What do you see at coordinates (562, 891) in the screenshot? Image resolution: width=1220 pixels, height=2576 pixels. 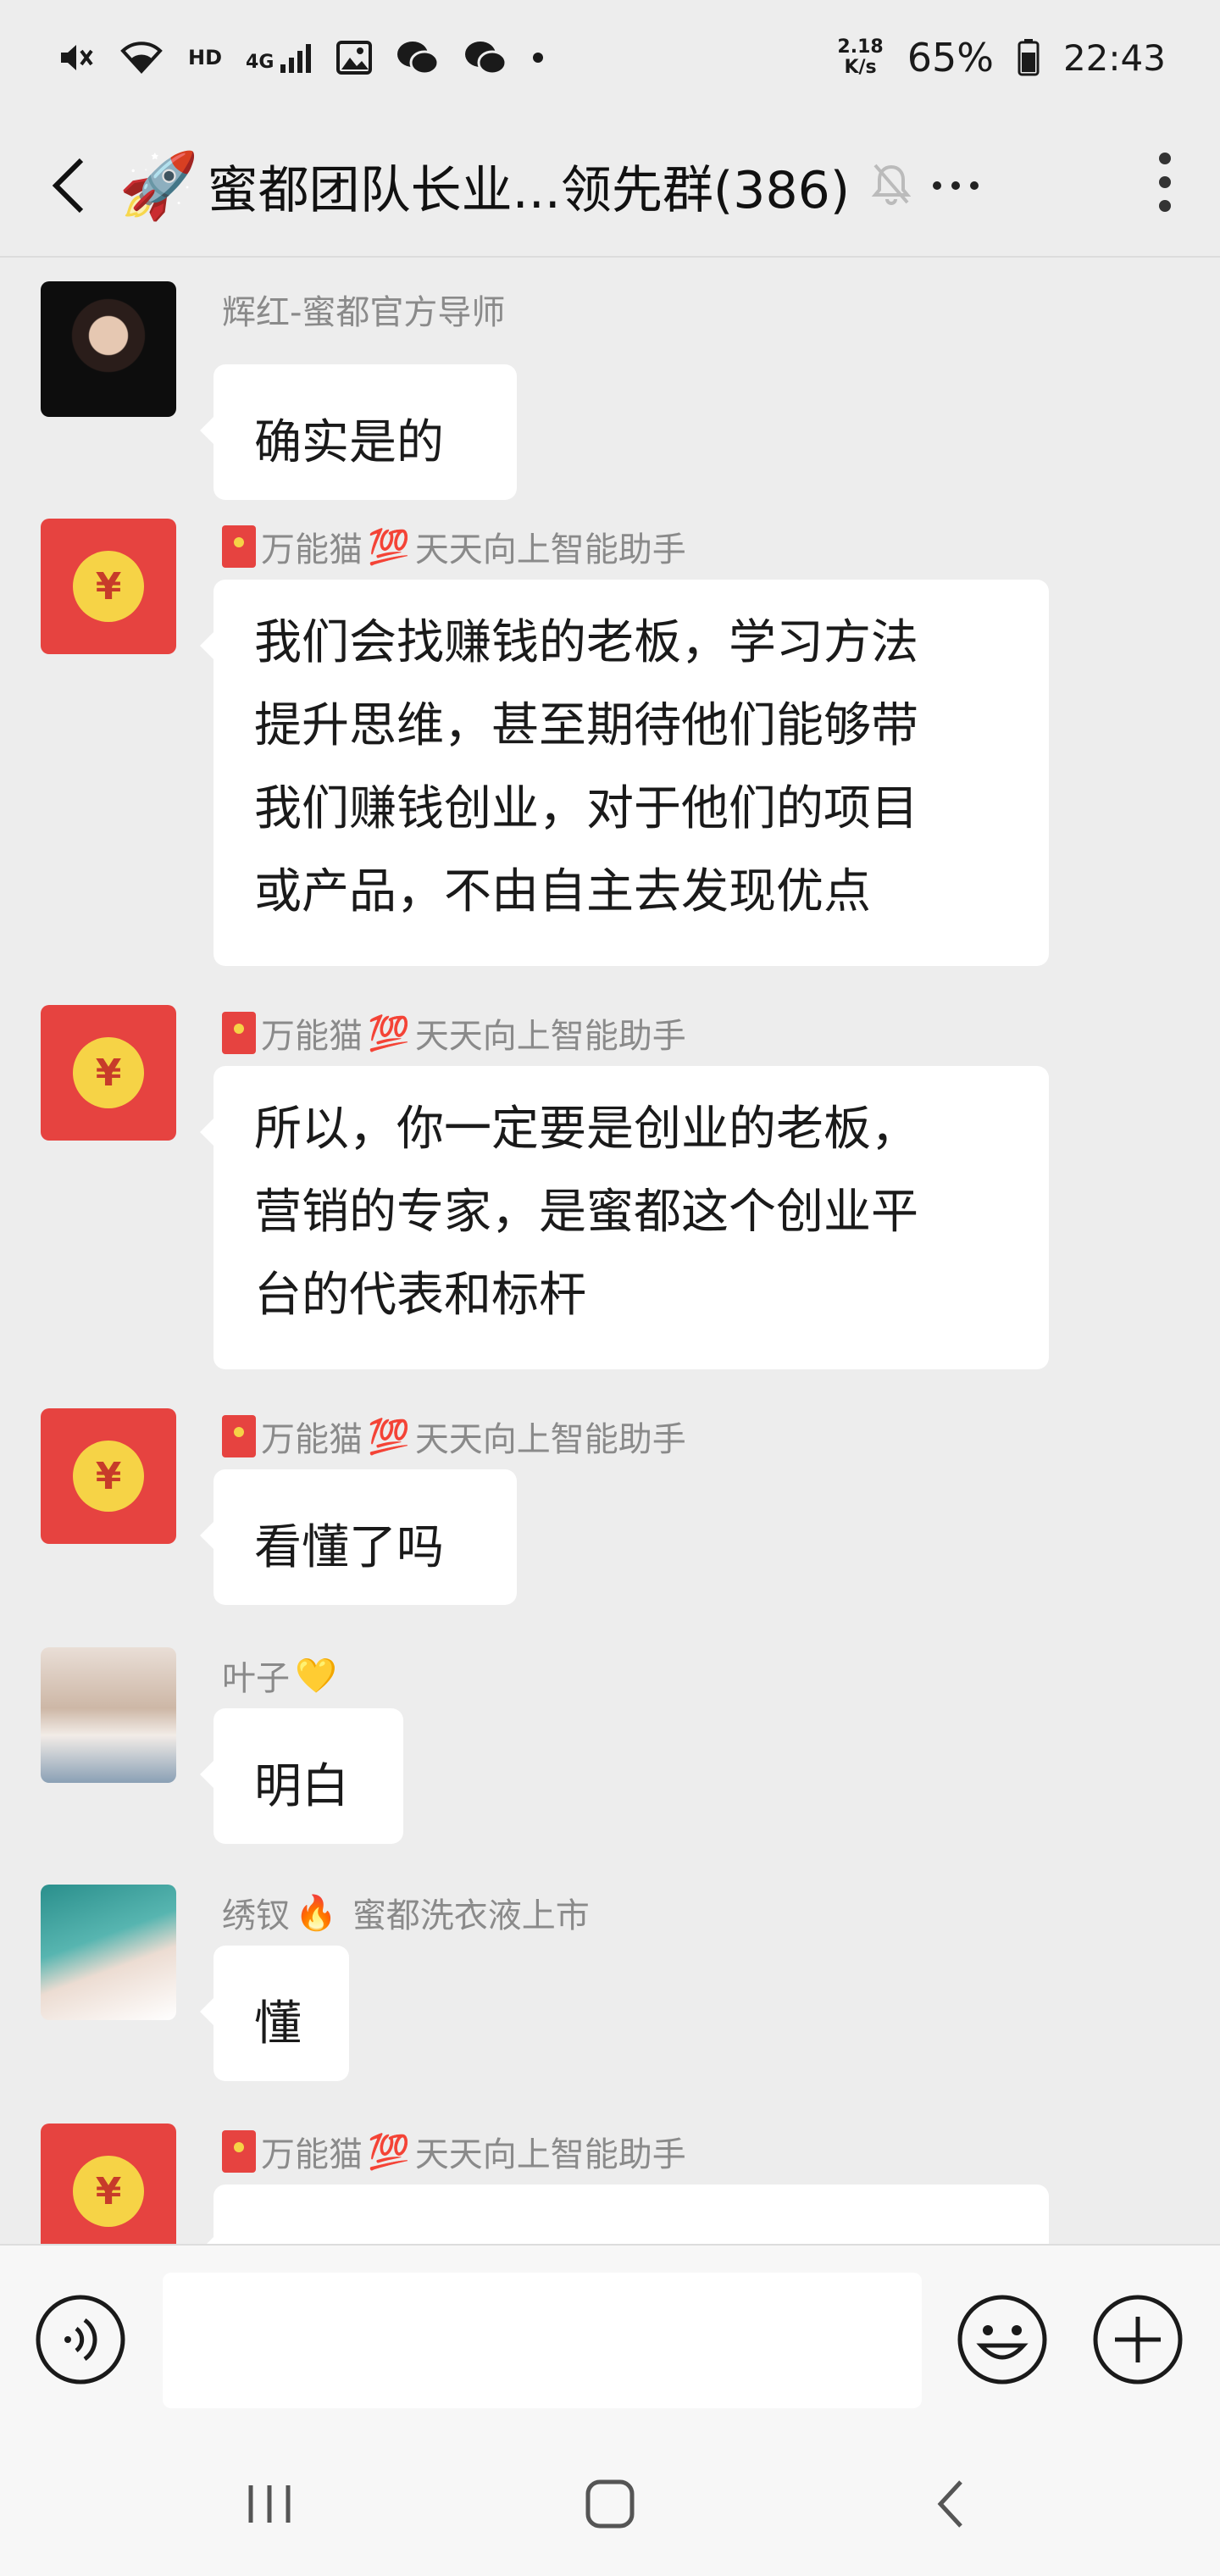 I see `message-line: 或产品，不由自主去发现优点` at bounding box center [562, 891].